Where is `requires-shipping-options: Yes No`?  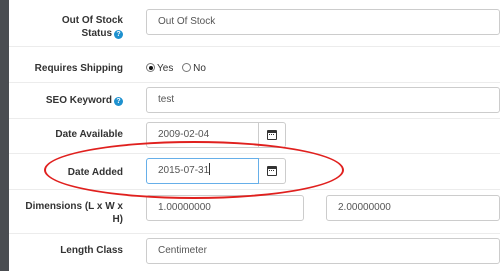
requires-shipping-options: Yes No is located at coordinates (179, 68).